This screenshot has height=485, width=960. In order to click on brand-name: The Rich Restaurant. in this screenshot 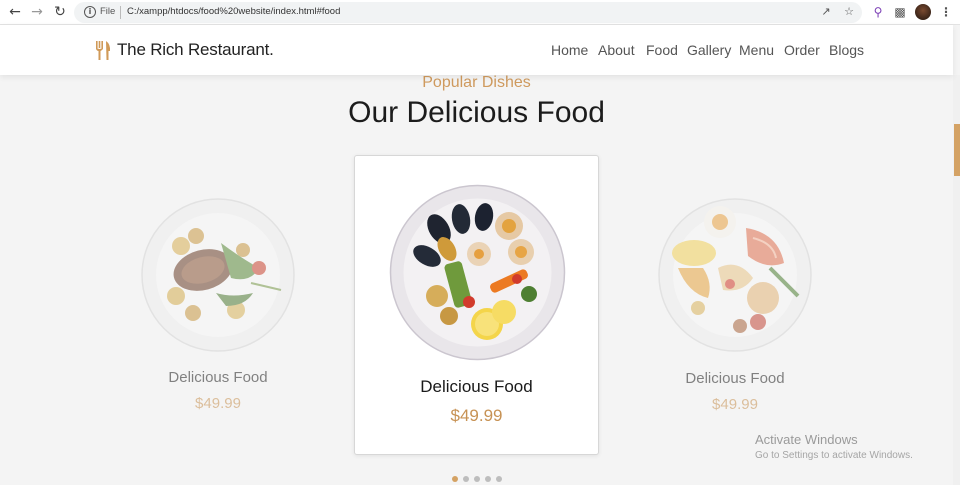, I will do `click(195, 50)`.